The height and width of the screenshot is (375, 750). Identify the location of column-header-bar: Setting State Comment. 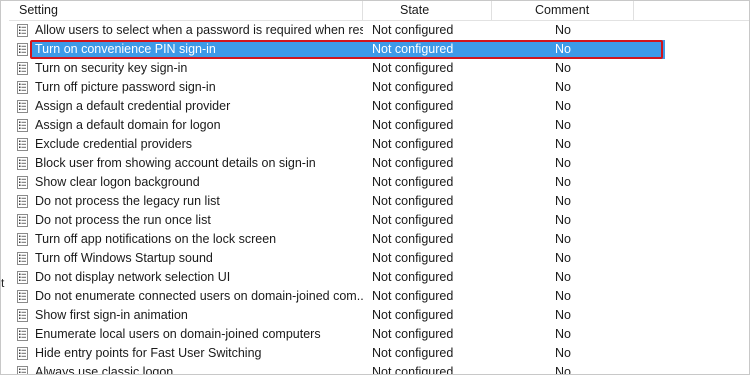
(379, 11).